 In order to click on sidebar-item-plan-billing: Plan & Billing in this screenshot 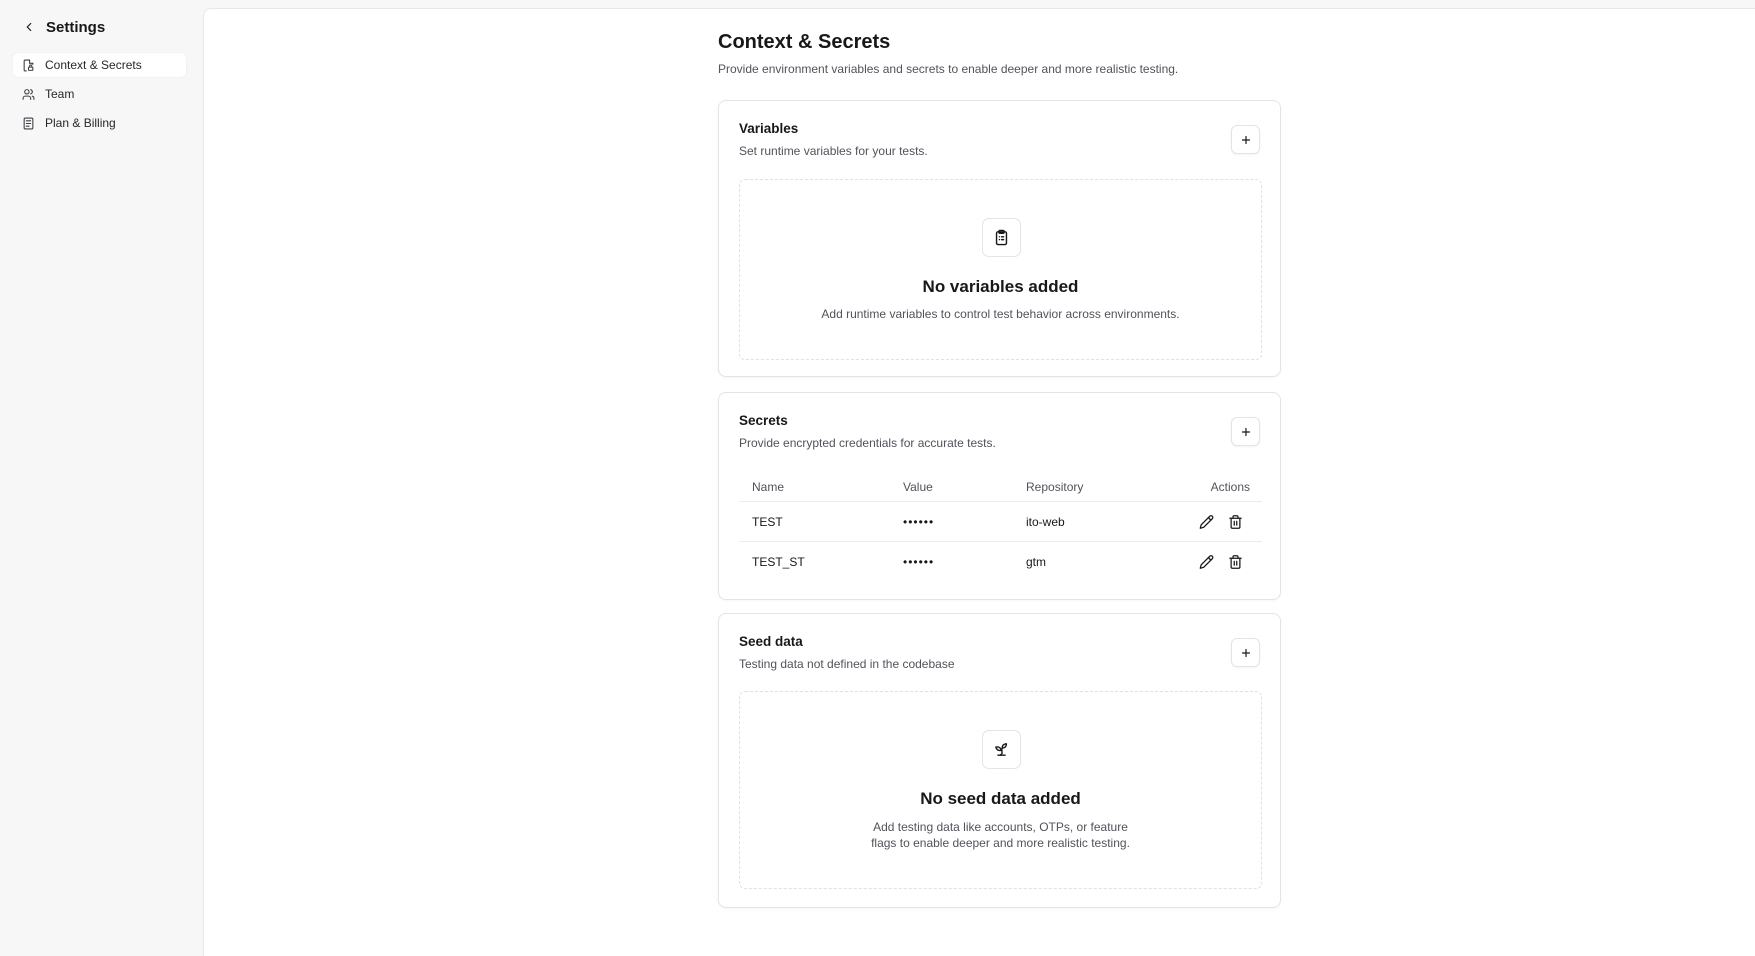, I will do `click(99, 123)`.